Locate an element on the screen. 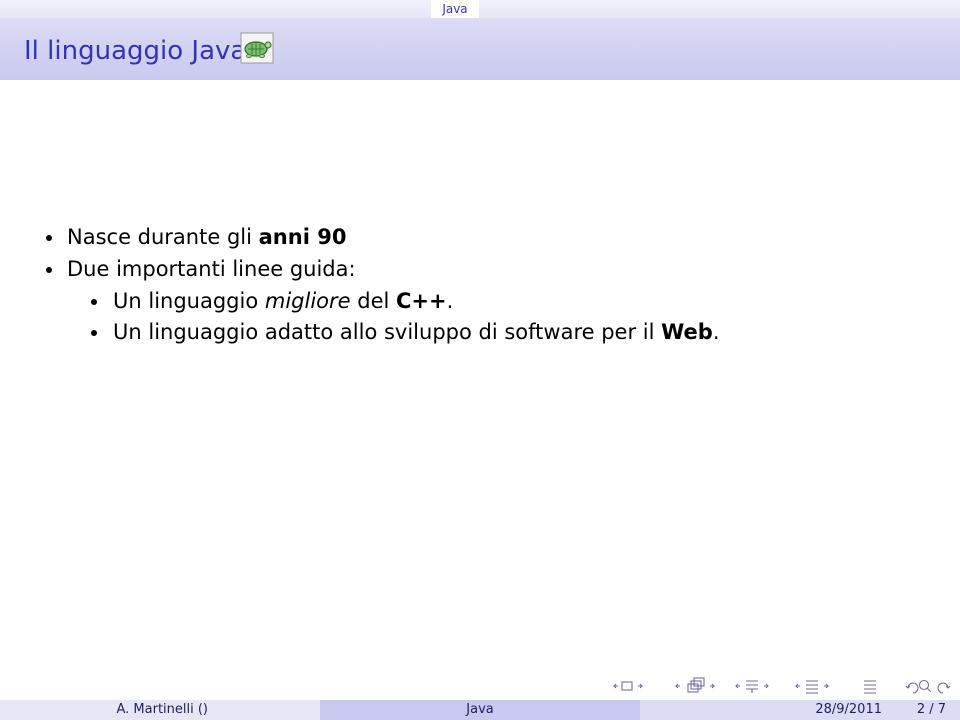 The height and width of the screenshot is (720, 960). nav-prev-slide-icon is located at coordinates (797, 686).